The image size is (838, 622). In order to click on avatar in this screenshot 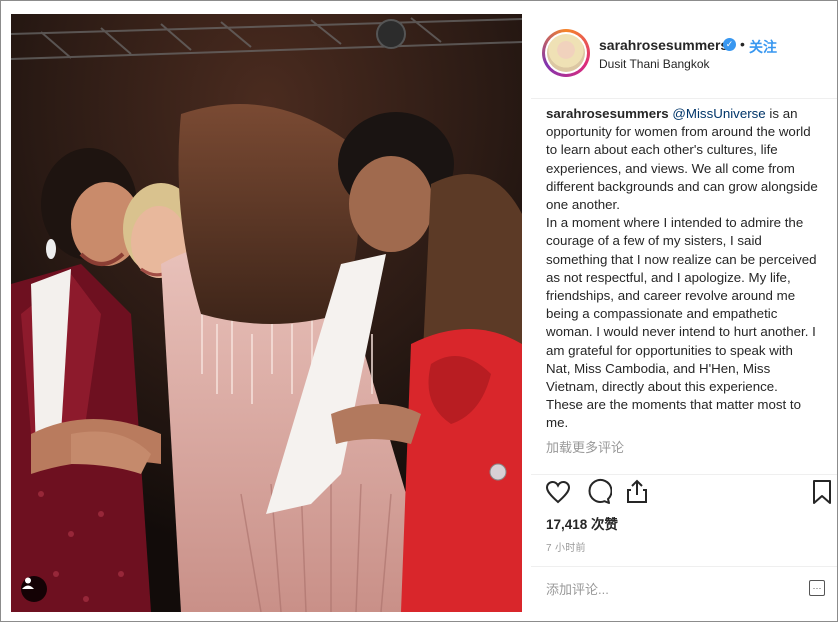, I will do `click(566, 53)`.